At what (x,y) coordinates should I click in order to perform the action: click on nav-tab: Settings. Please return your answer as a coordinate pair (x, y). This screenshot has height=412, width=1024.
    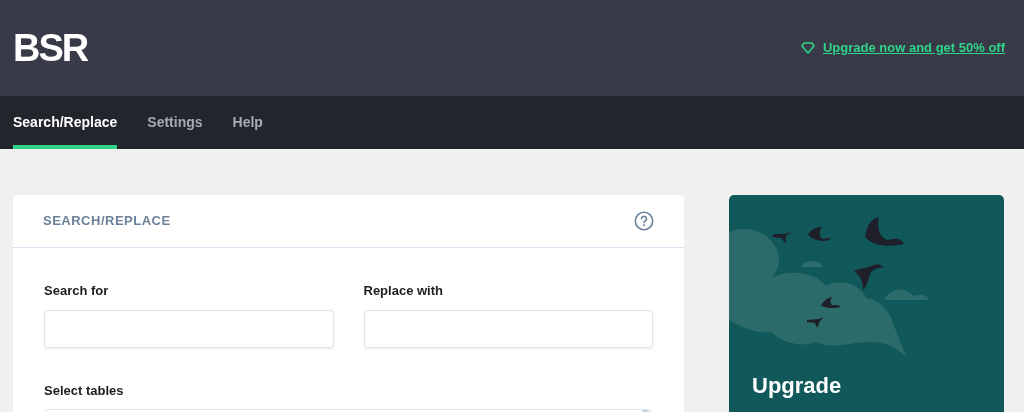
    Looking at the image, I should click on (175, 122).